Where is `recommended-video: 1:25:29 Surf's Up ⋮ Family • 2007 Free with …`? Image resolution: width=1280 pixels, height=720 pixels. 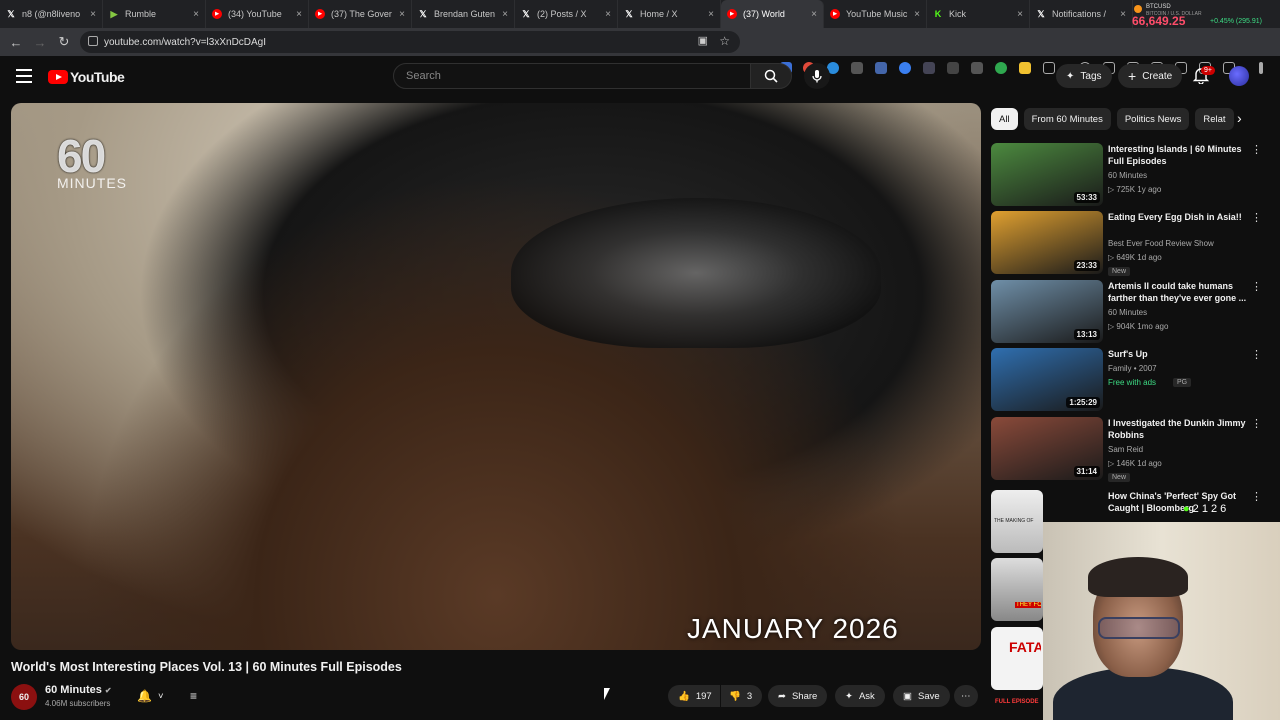 recommended-video: 1:25:29 Surf's Up ⋮ Family • 2007 Free with … is located at coordinates (1131, 380).